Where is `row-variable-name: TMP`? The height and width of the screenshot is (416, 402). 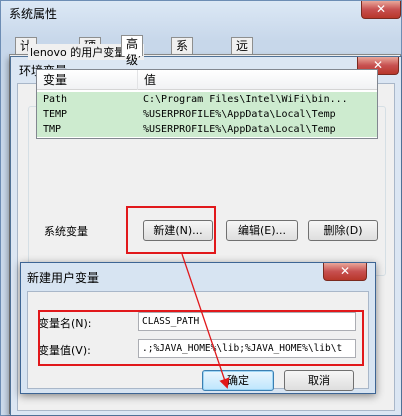
row-variable-name: TMP is located at coordinates (52, 129).